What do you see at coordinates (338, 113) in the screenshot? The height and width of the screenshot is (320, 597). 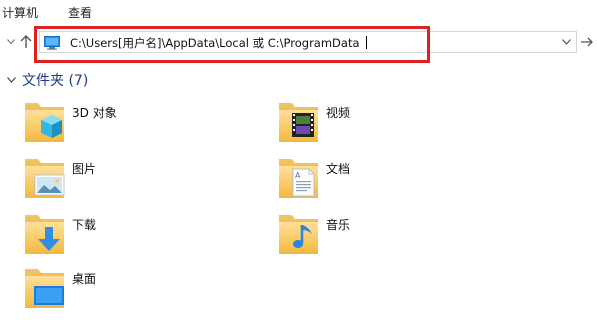 I see `folder-label: 视频` at bounding box center [338, 113].